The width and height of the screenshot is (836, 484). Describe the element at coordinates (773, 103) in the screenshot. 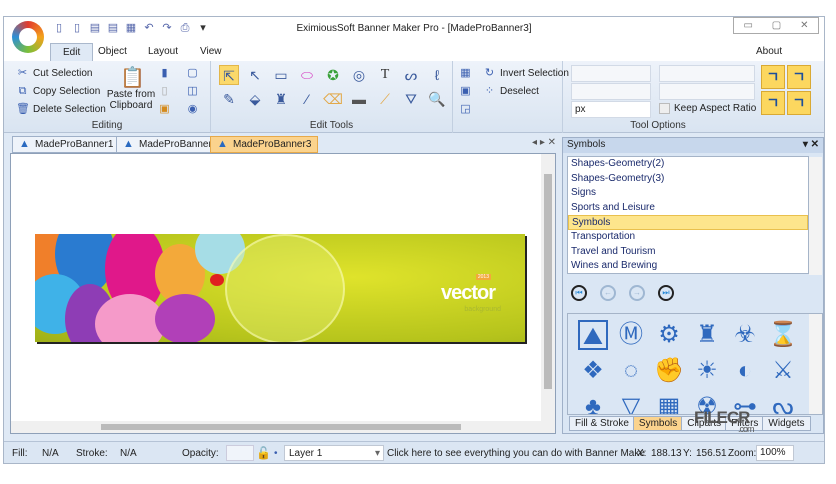

I see `align-bottom-left-icon: ㄱ` at that location.